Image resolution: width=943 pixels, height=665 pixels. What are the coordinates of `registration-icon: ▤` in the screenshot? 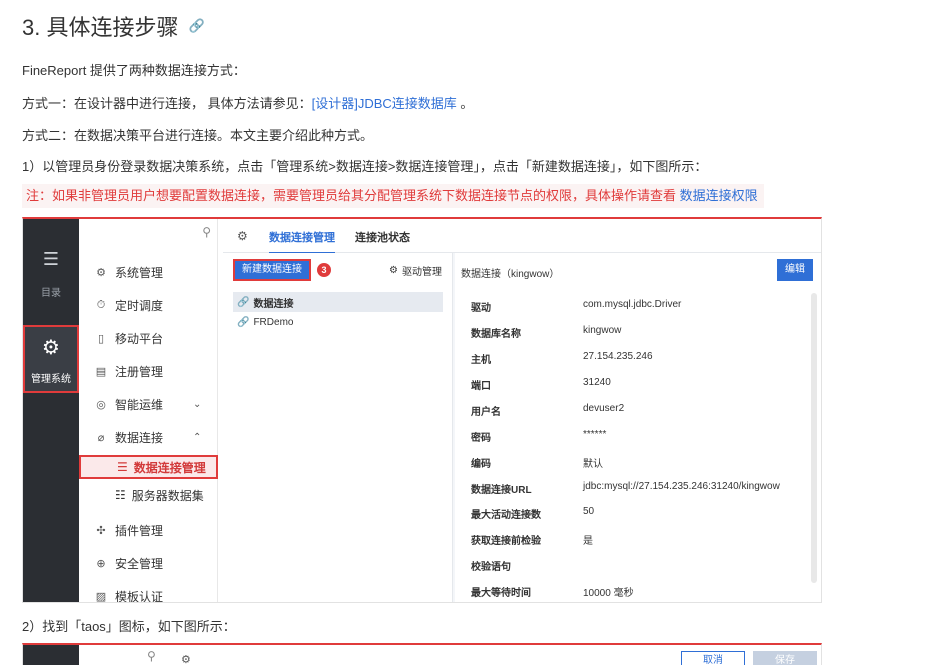 It's located at (101, 372).